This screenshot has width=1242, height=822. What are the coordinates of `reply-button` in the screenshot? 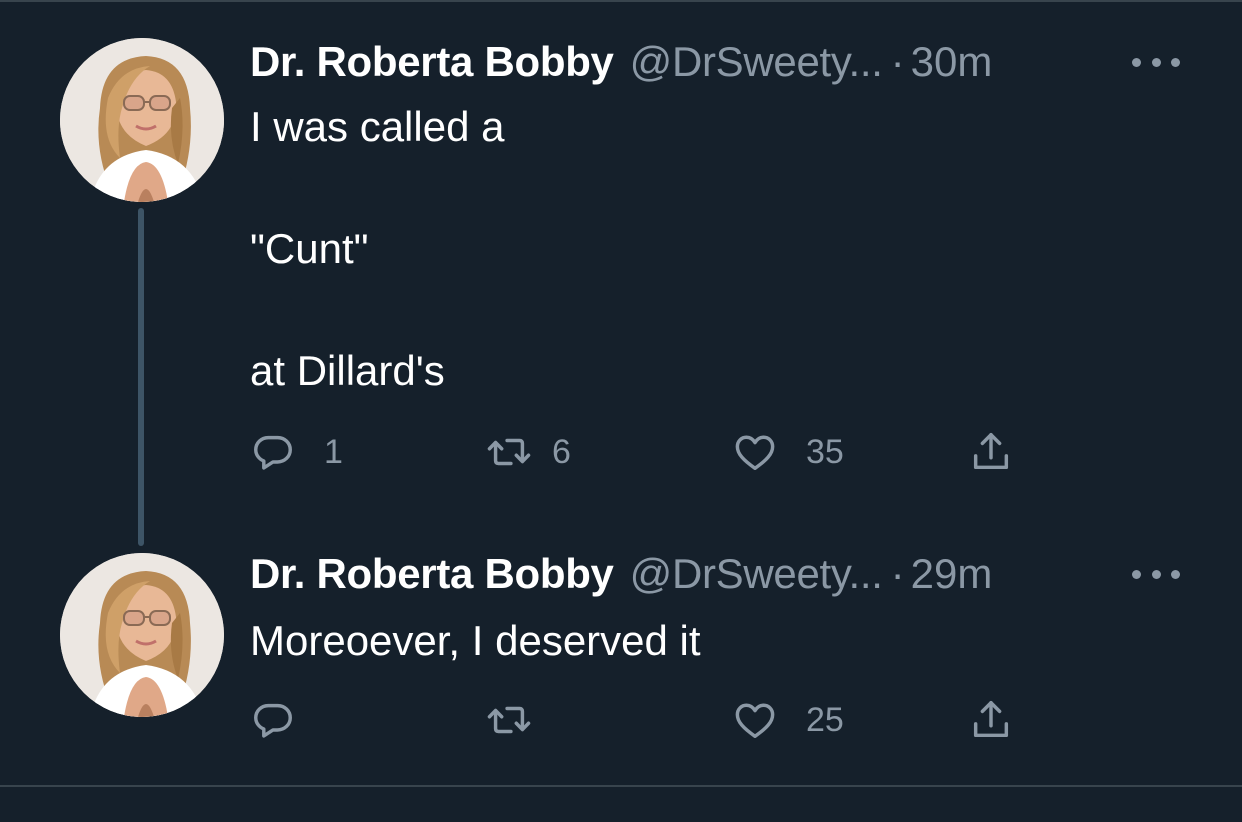 It's located at (287, 720).